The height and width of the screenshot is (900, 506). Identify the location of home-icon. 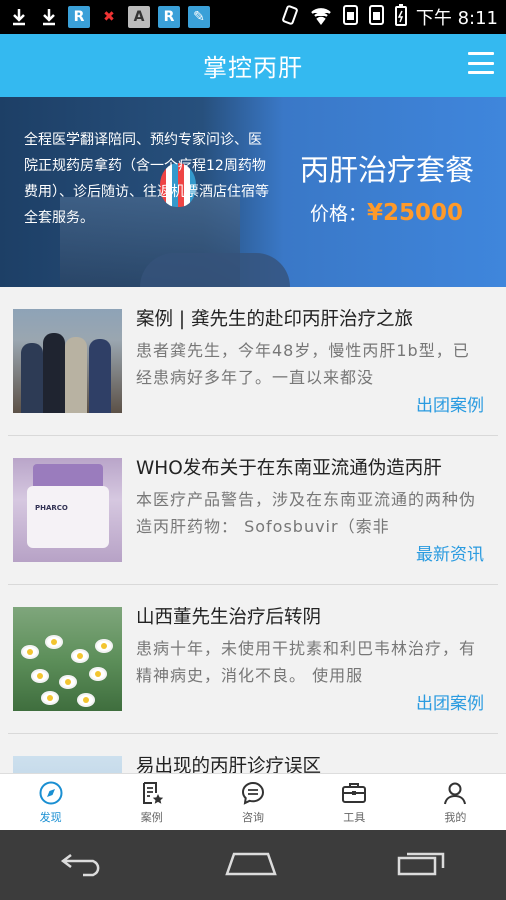
(251, 865).